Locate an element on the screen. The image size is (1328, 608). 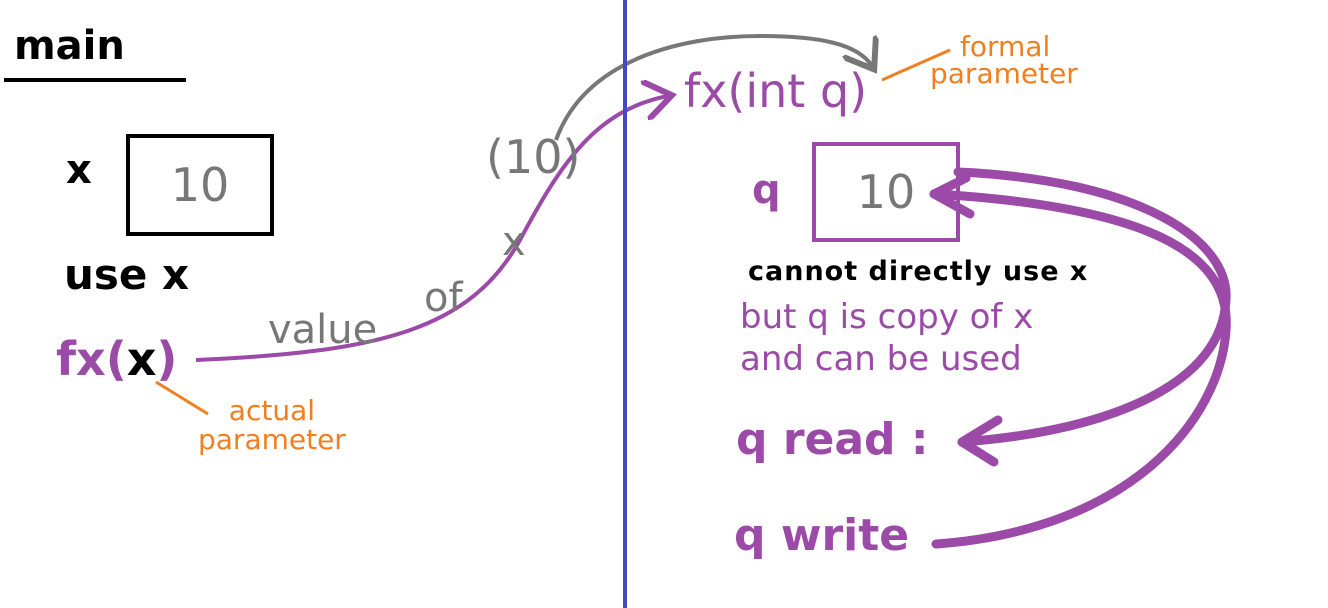
function-signature: fx(int q) is located at coordinates (776, 91).